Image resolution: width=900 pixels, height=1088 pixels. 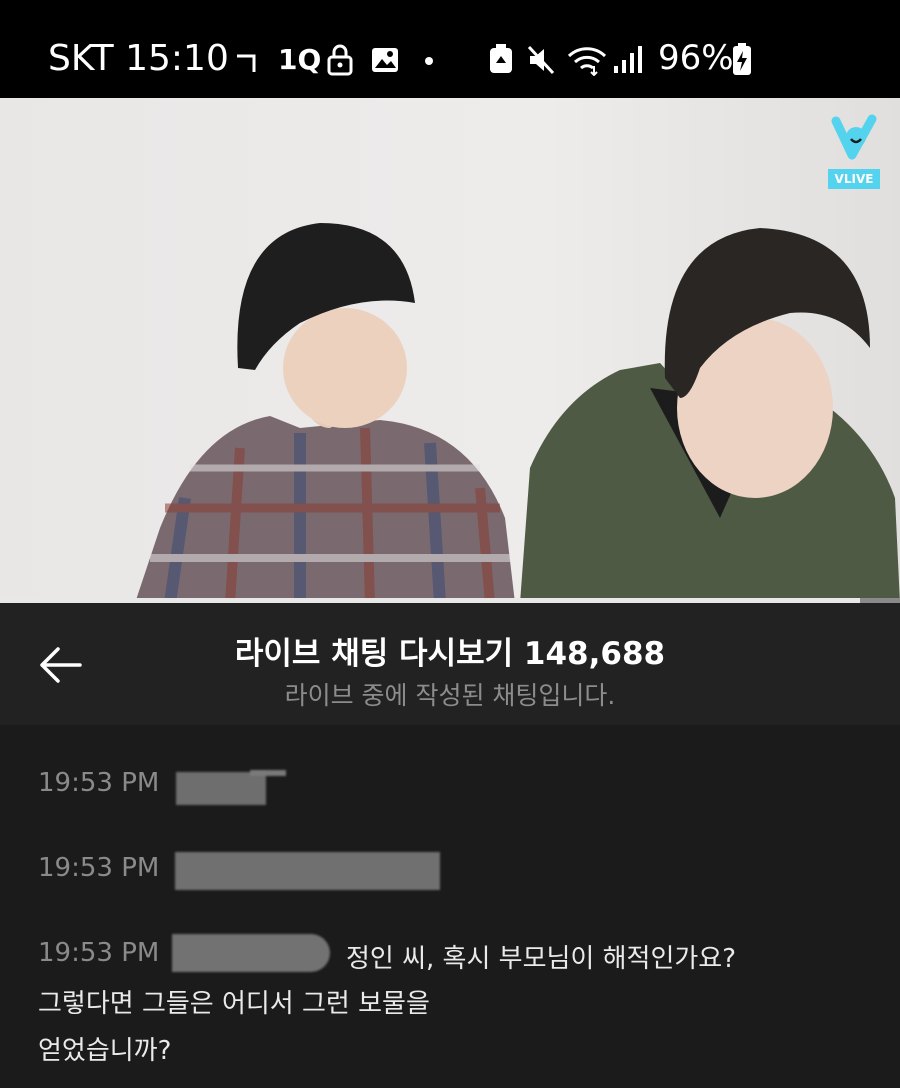 I want to click on image-icon, so click(x=385, y=60).